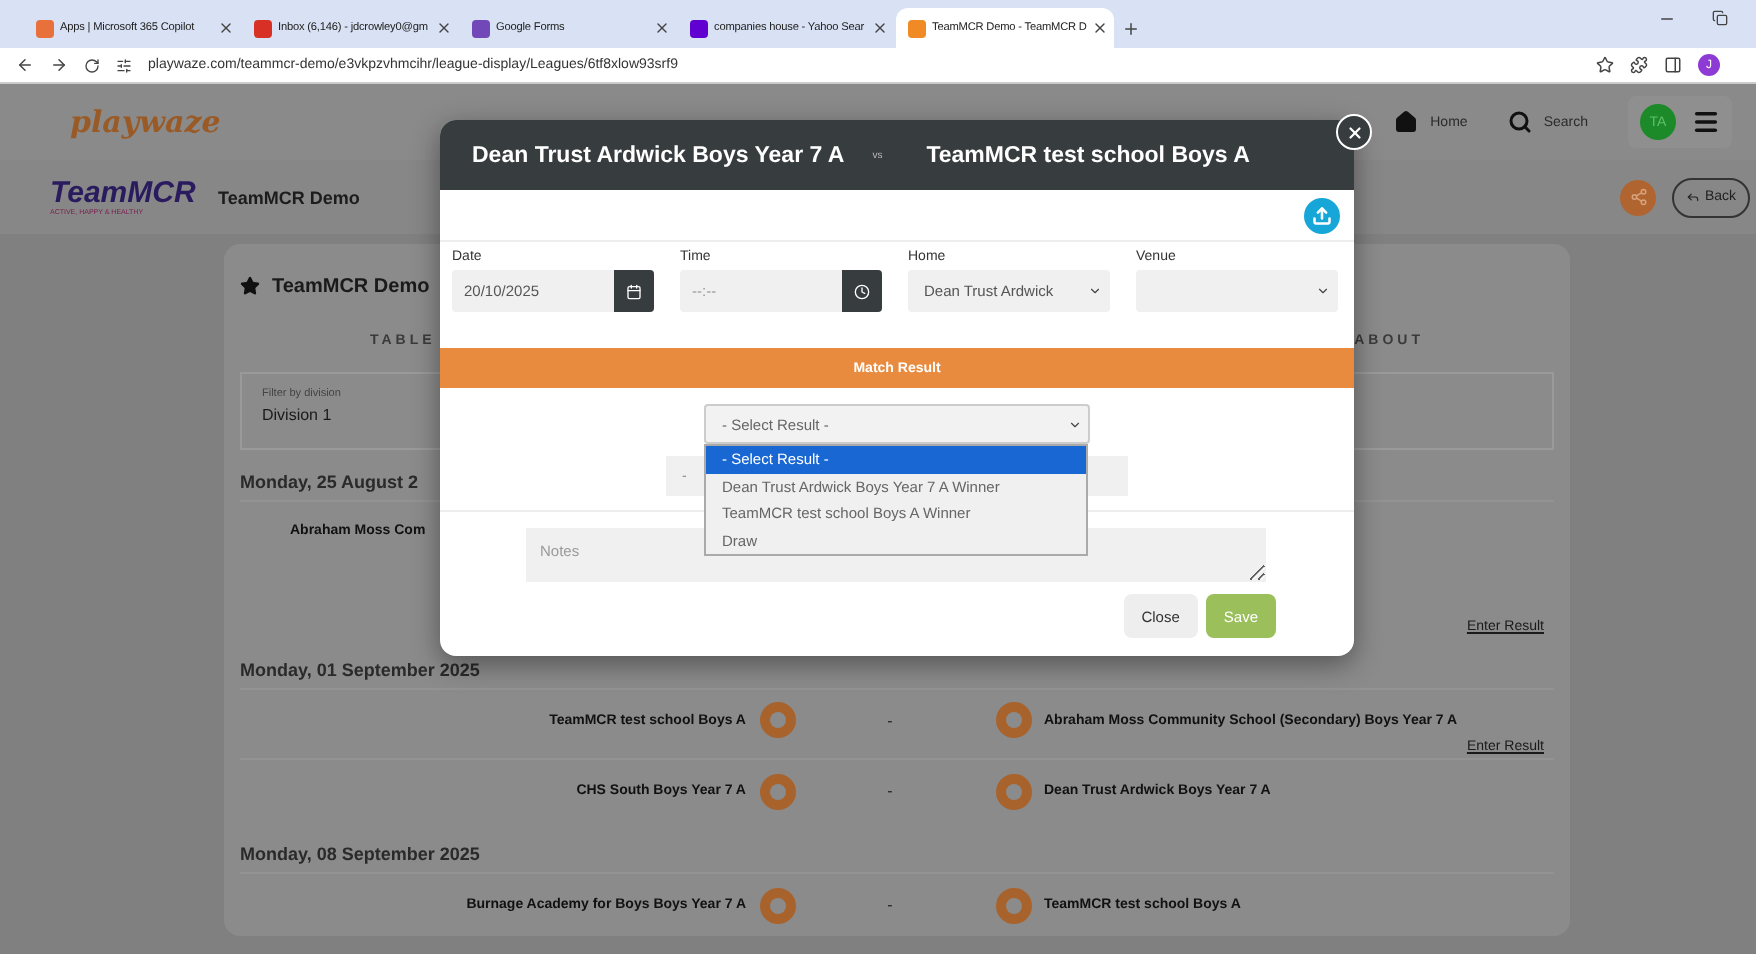 The width and height of the screenshot is (1756, 954). I want to click on league-title: TeamMCR Demo, so click(289, 197).